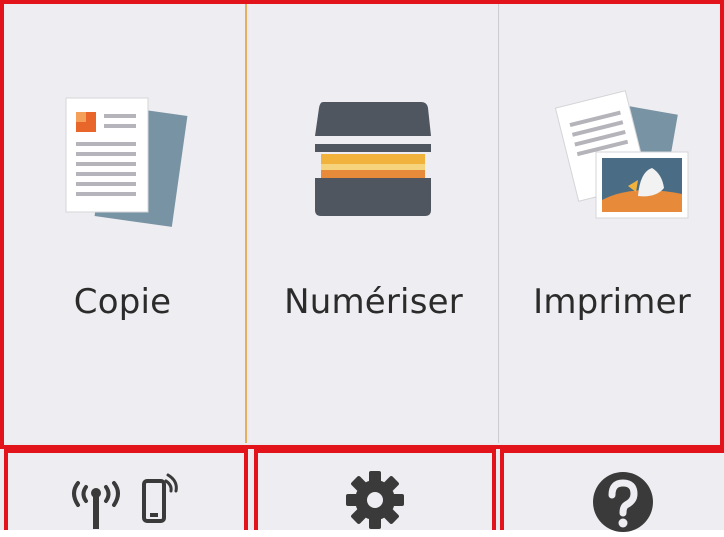 This screenshot has width=724, height=537. Describe the element at coordinates (125, 501) in the screenshot. I see `wireless-and-phone-icon` at that location.